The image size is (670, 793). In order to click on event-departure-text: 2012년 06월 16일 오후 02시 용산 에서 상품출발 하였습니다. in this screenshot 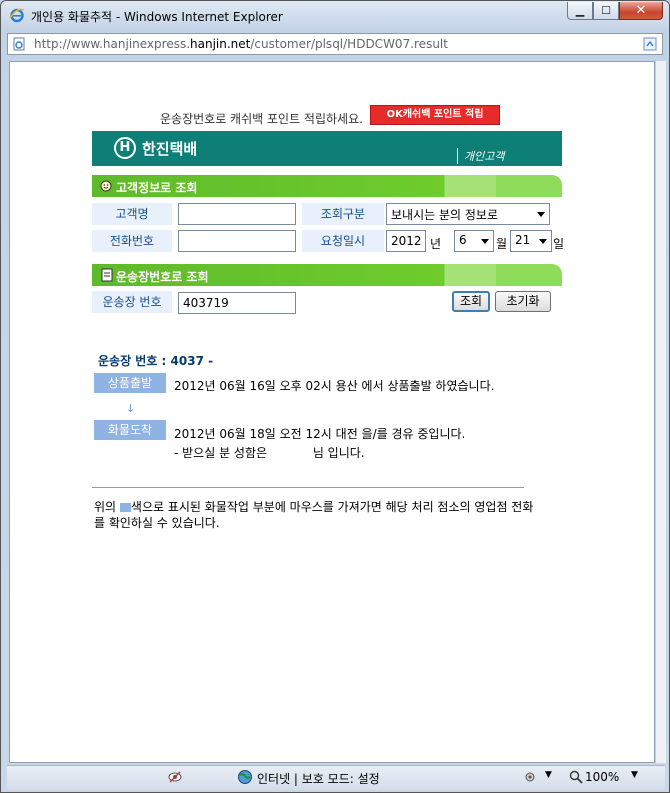, I will do `click(334, 386)`.